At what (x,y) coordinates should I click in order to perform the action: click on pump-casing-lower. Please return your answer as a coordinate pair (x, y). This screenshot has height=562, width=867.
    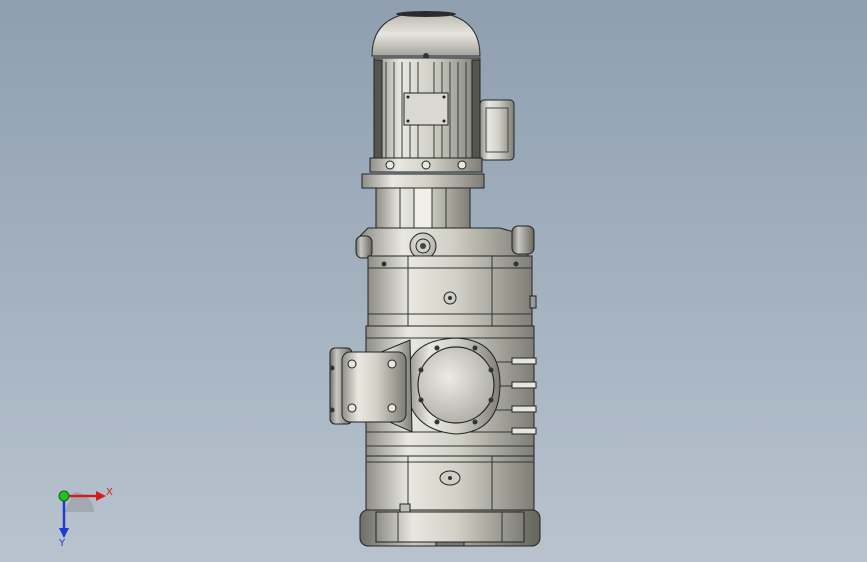
    Looking at the image, I should click on (450, 483).